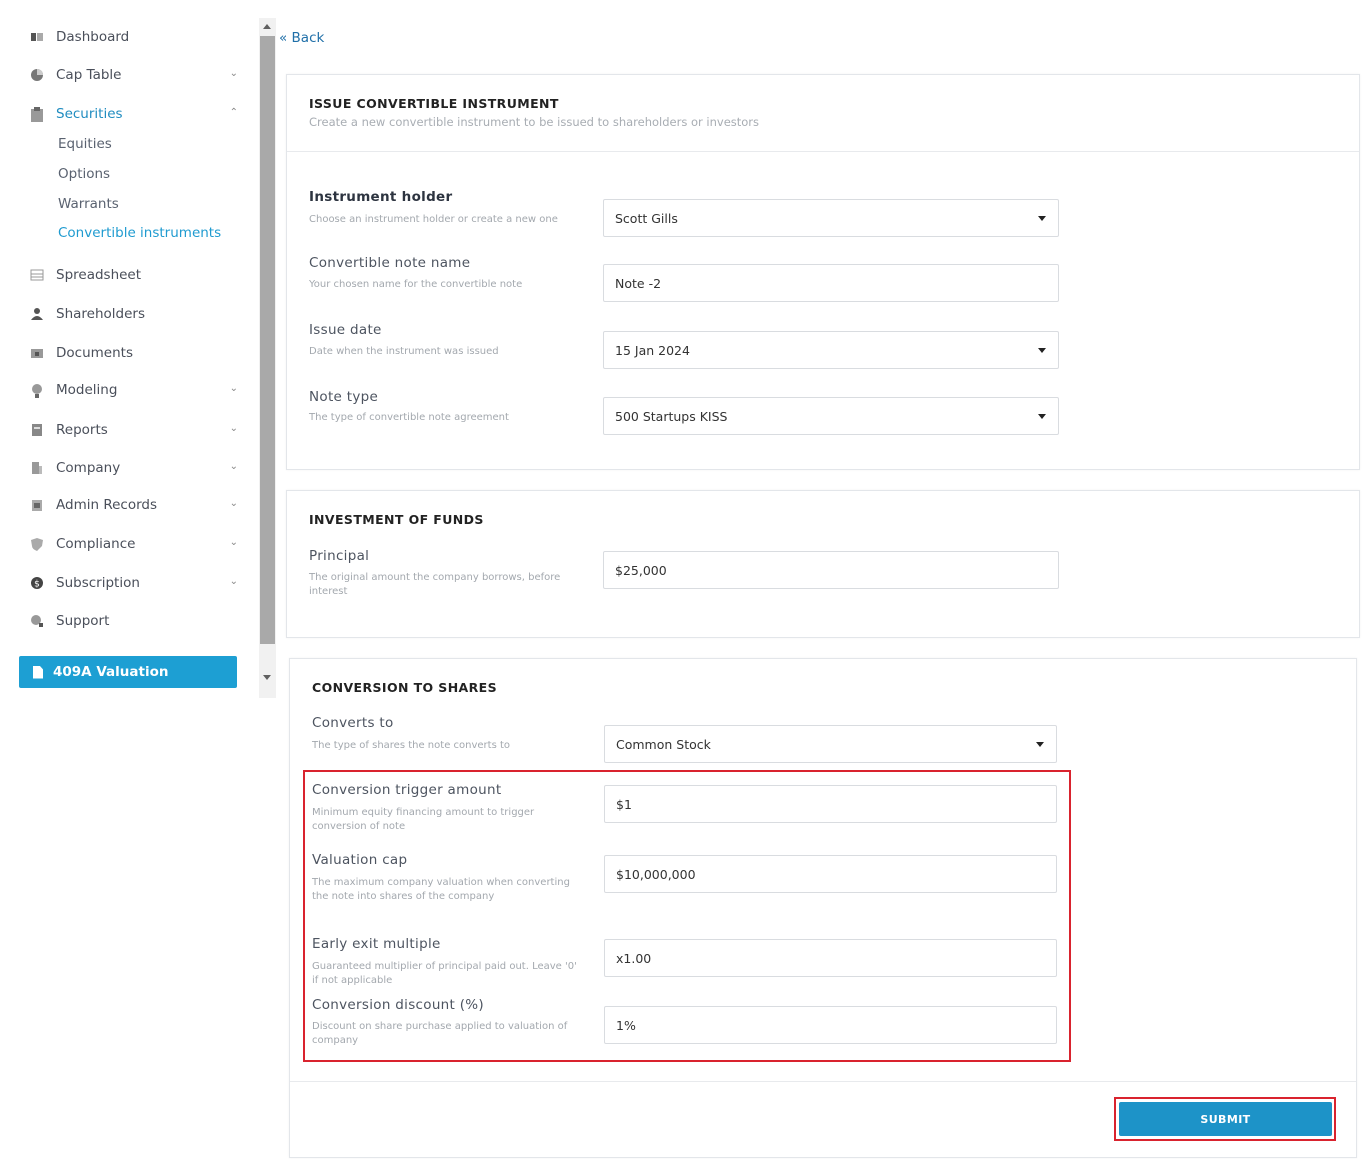 The width and height of the screenshot is (1366, 1159). What do you see at coordinates (84, 174) in the screenshot?
I see `sidebar-subitem-options: Options` at bounding box center [84, 174].